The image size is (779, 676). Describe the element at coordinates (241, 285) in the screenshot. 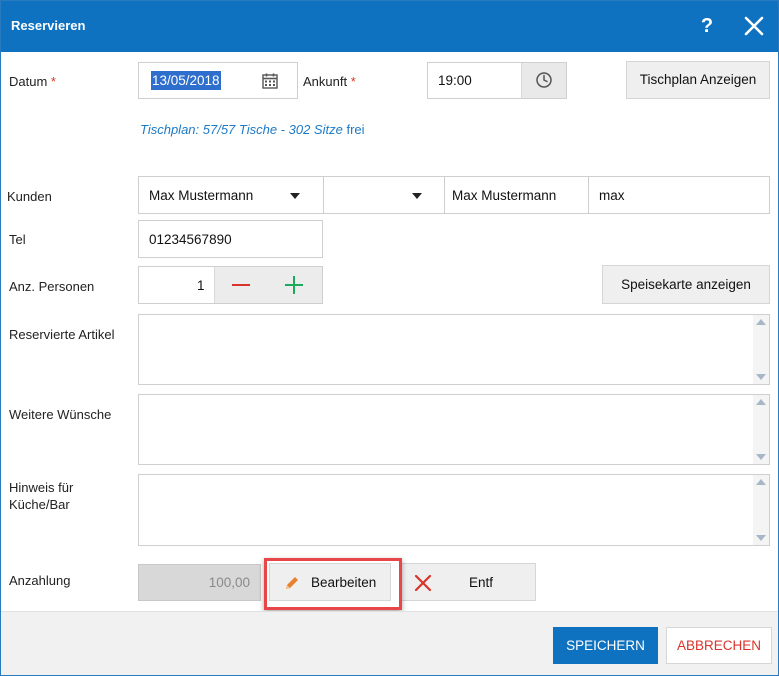

I see `minus-icon` at that location.